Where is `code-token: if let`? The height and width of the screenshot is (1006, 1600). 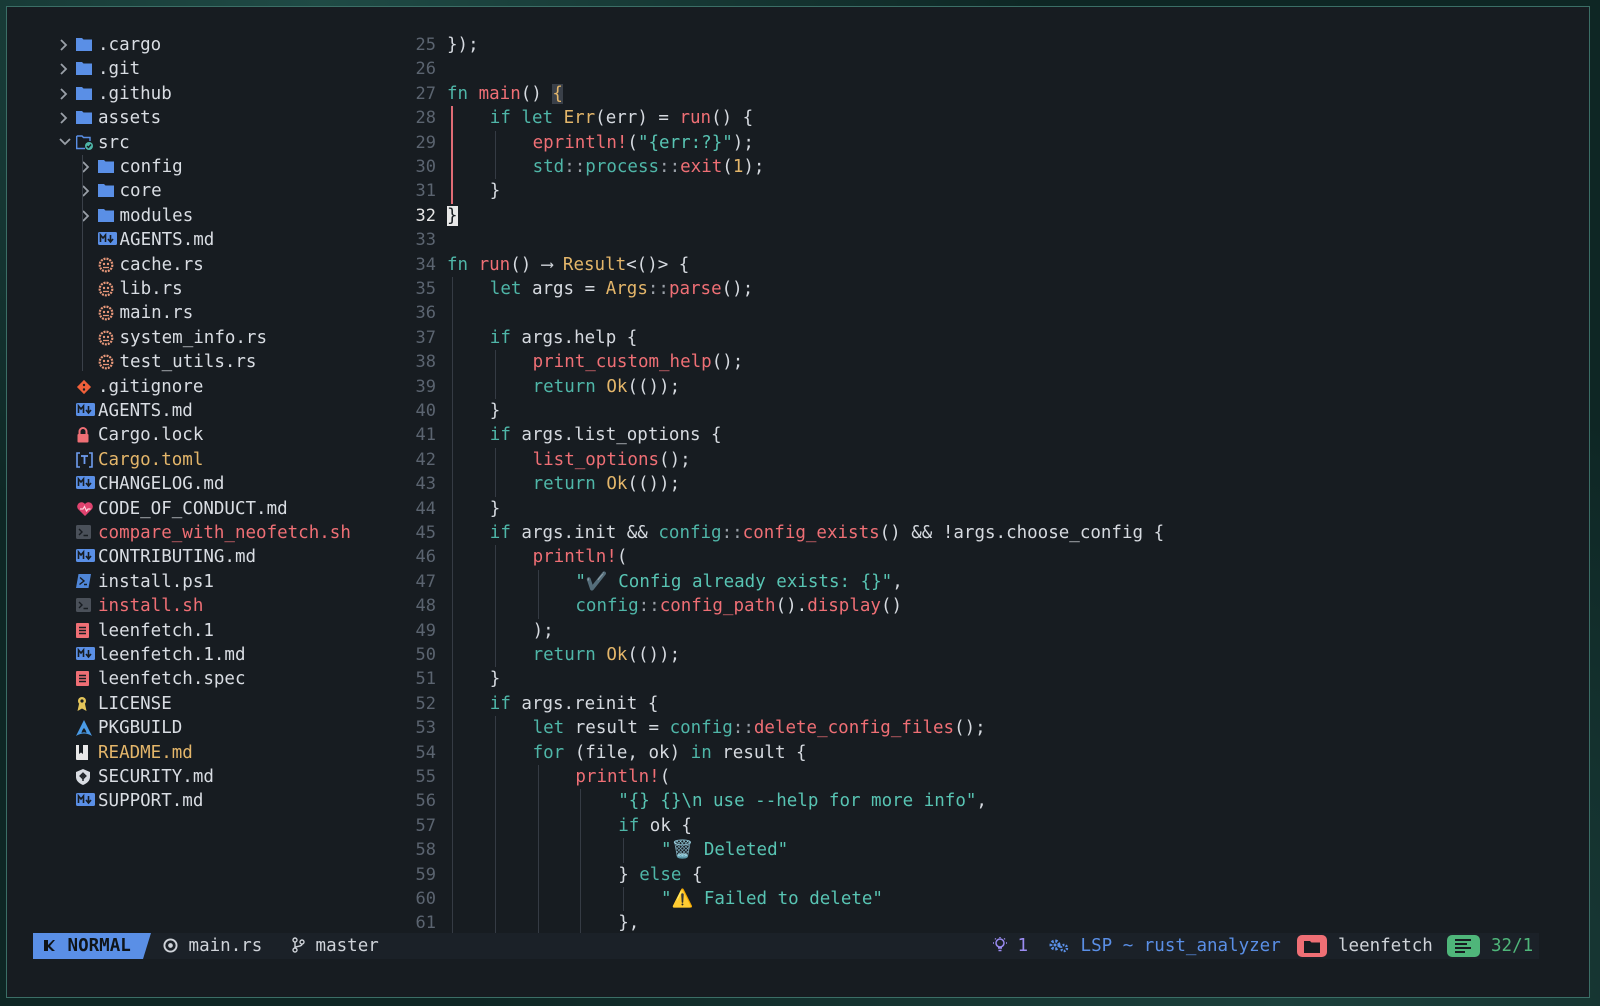
code-token: if let is located at coordinates (526, 118).